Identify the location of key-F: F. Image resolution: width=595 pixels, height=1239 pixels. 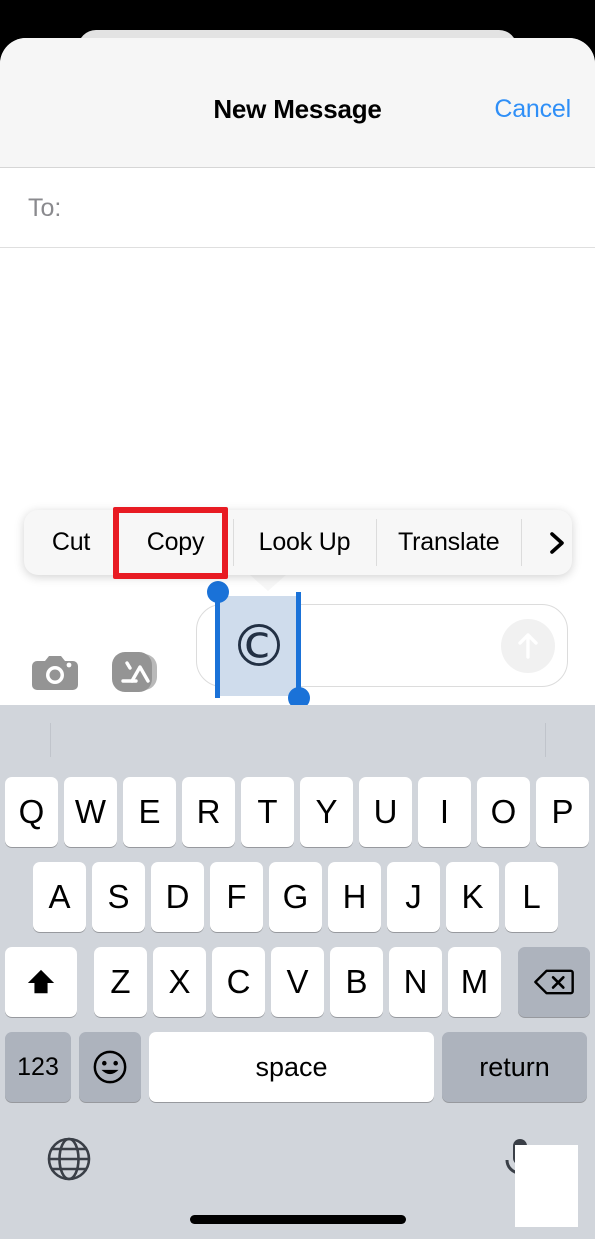
(236, 897).